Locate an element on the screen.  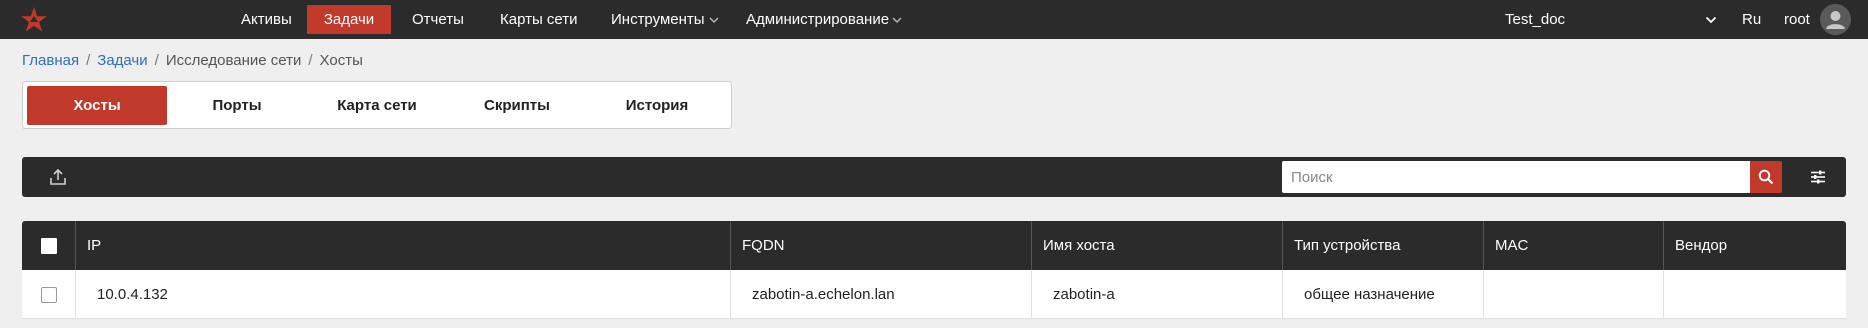
language-switch: Ru is located at coordinates (1751, 19).